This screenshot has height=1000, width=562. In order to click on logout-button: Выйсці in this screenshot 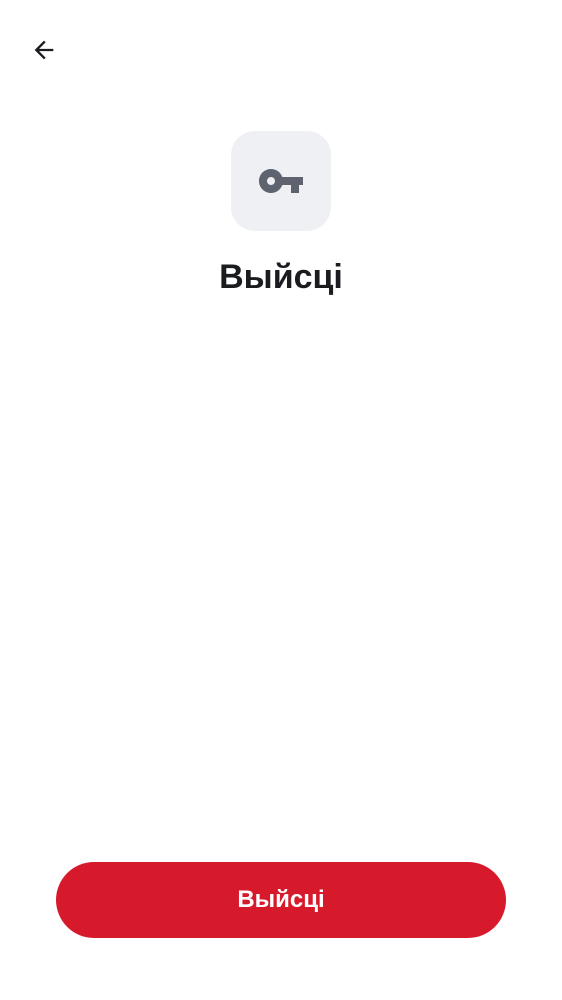, I will do `click(281, 900)`.